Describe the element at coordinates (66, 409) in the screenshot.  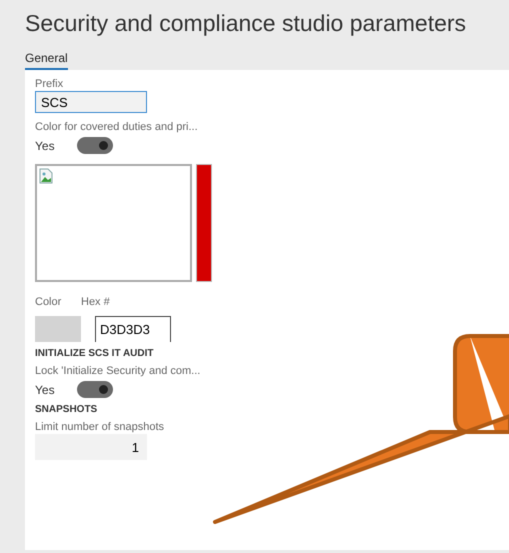
I see `section-heading: SNAPSHOTS` at that location.